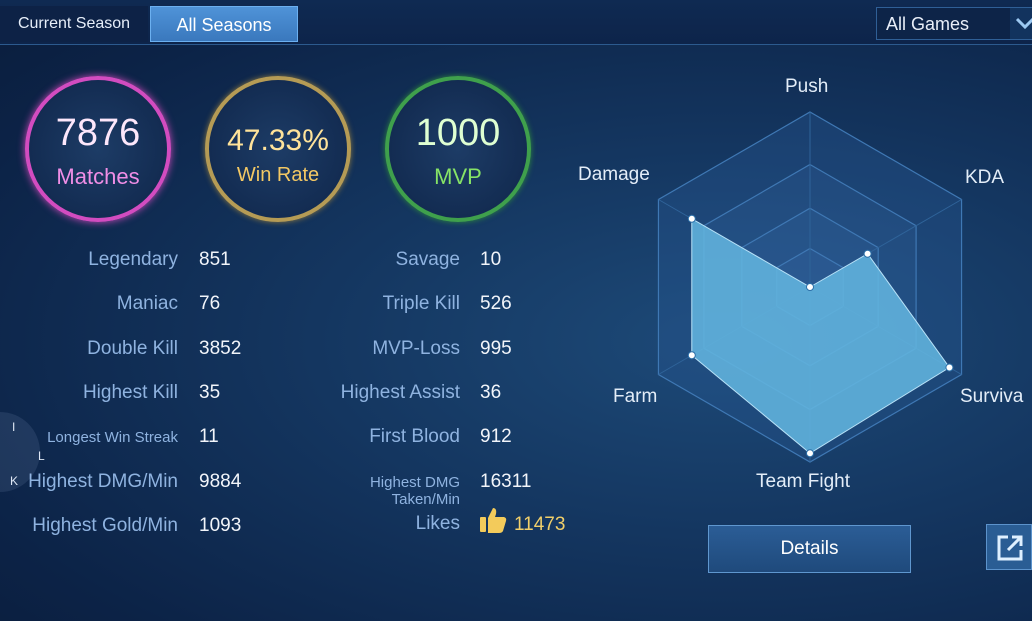 The height and width of the screenshot is (621, 1032). What do you see at coordinates (1009, 547) in the screenshot?
I see `share-button` at bounding box center [1009, 547].